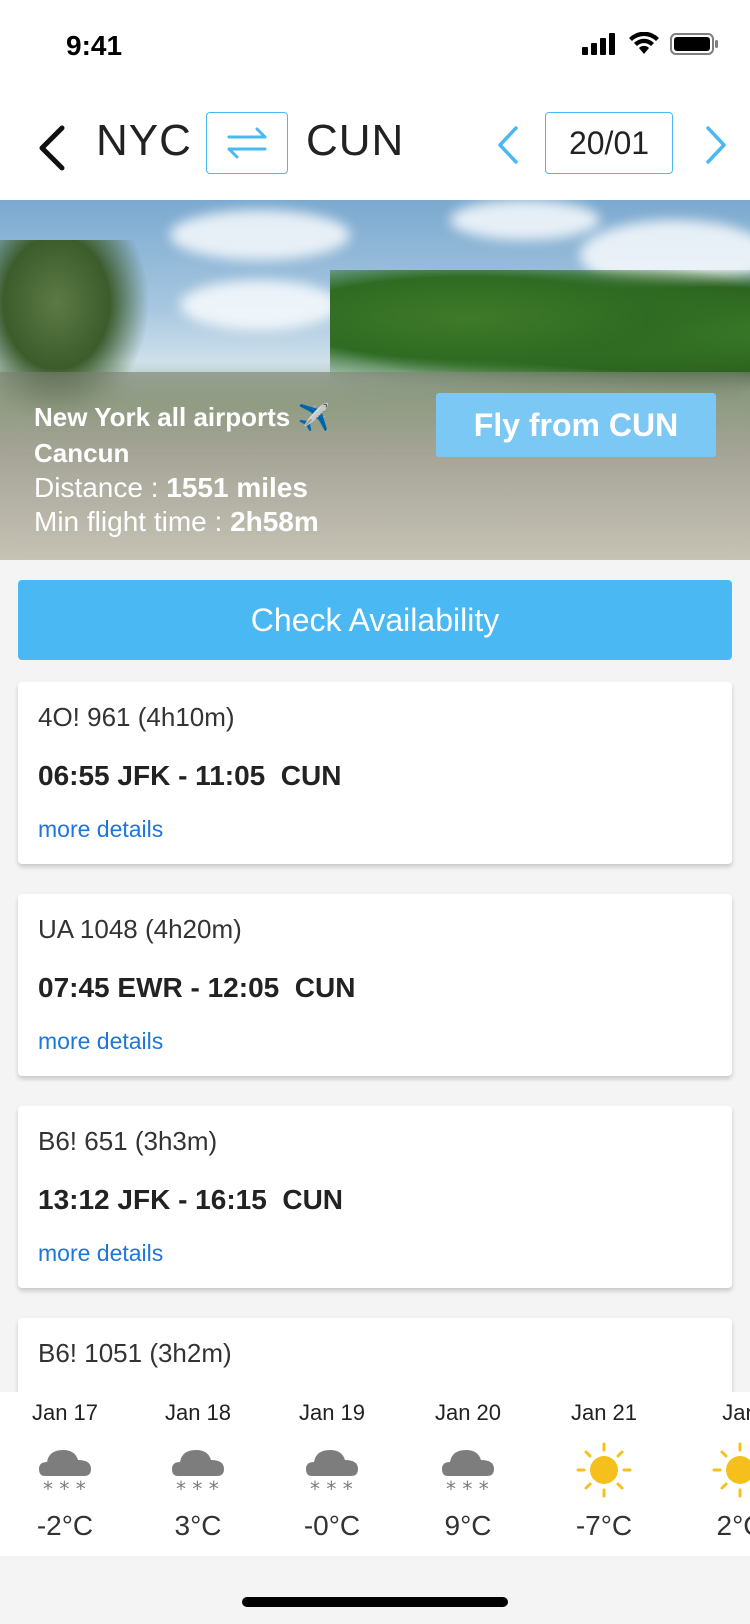  I want to click on distance-label: Distance :, so click(100, 487).